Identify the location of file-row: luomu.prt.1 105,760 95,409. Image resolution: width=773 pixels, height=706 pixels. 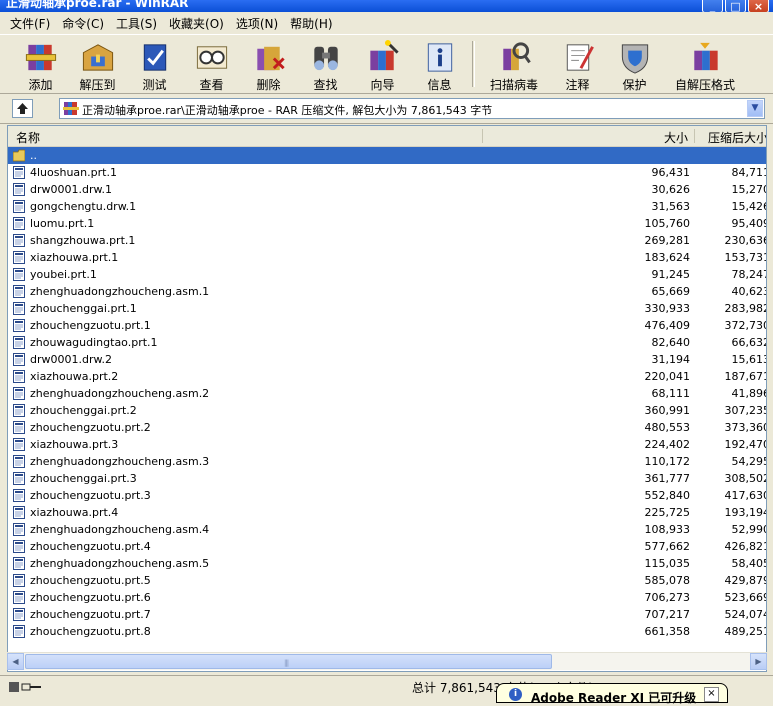
(387, 223).